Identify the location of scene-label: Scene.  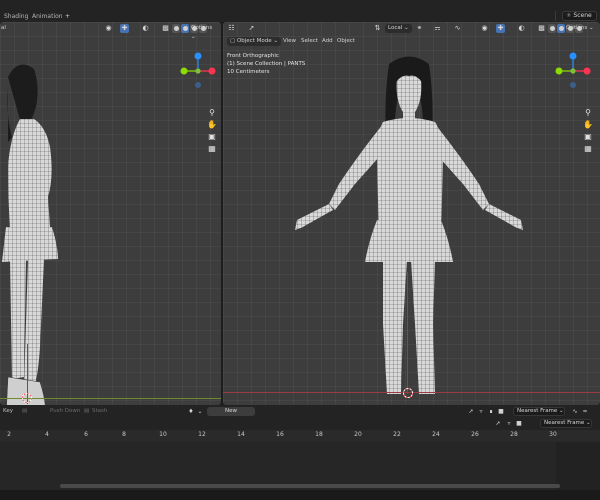
(582, 15).